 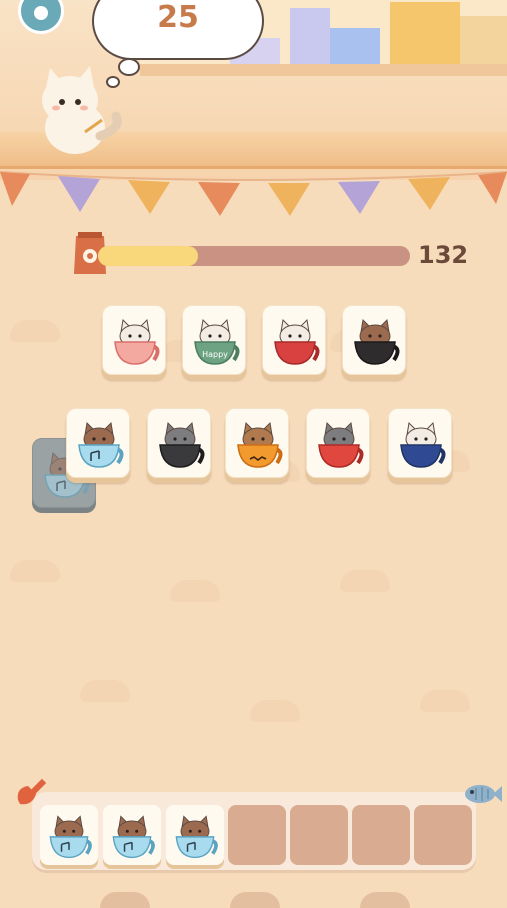 What do you see at coordinates (443, 255) in the screenshot?
I see `score-counter: 132` at bounding box center [443, 255].